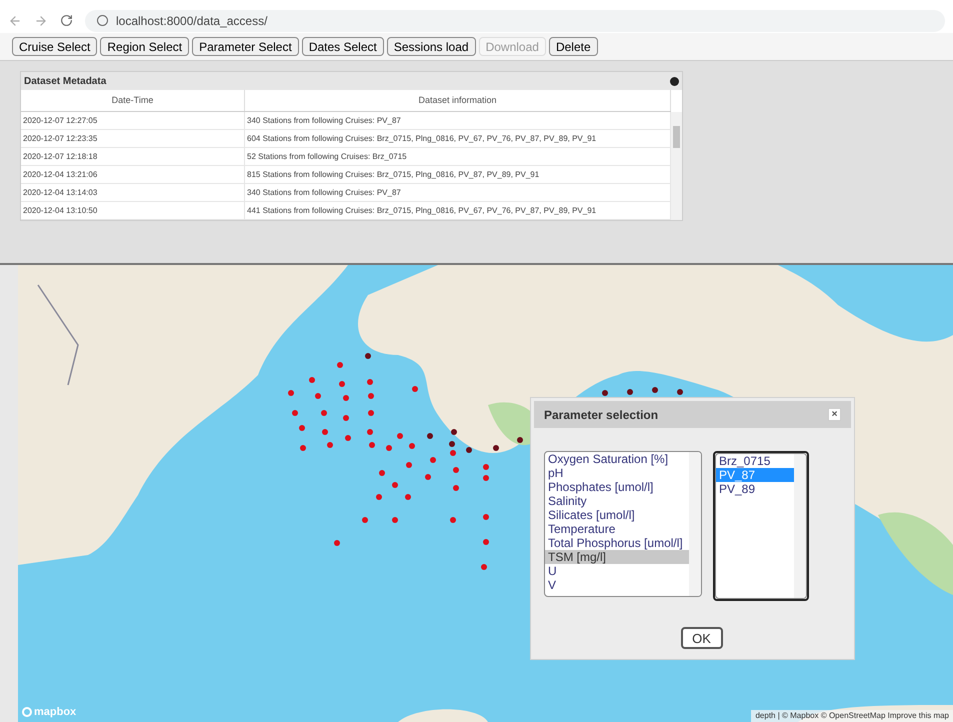 Image resolution: width=953 pixels, height=722 pixels. Describe the element at coordinates (66, 20) in the screenshot. I see `reload-icon` at that location.